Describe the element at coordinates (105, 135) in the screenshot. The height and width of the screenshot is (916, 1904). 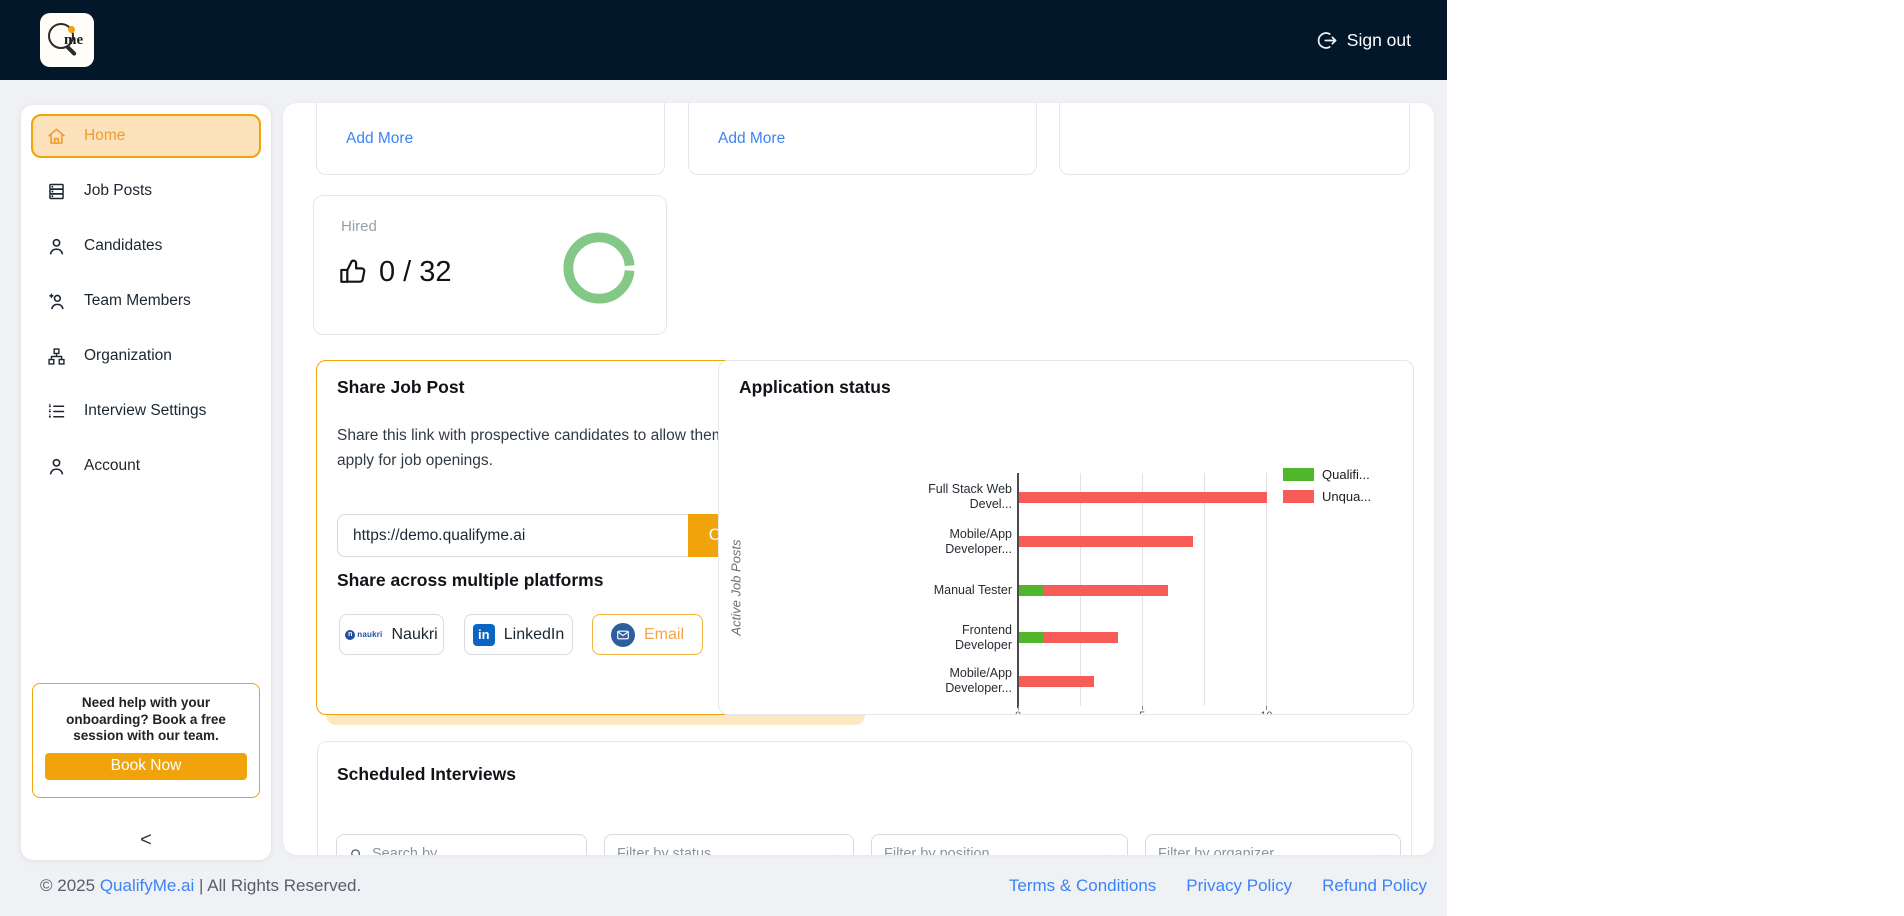
I see `sidebar-item-label: Home` at that location.